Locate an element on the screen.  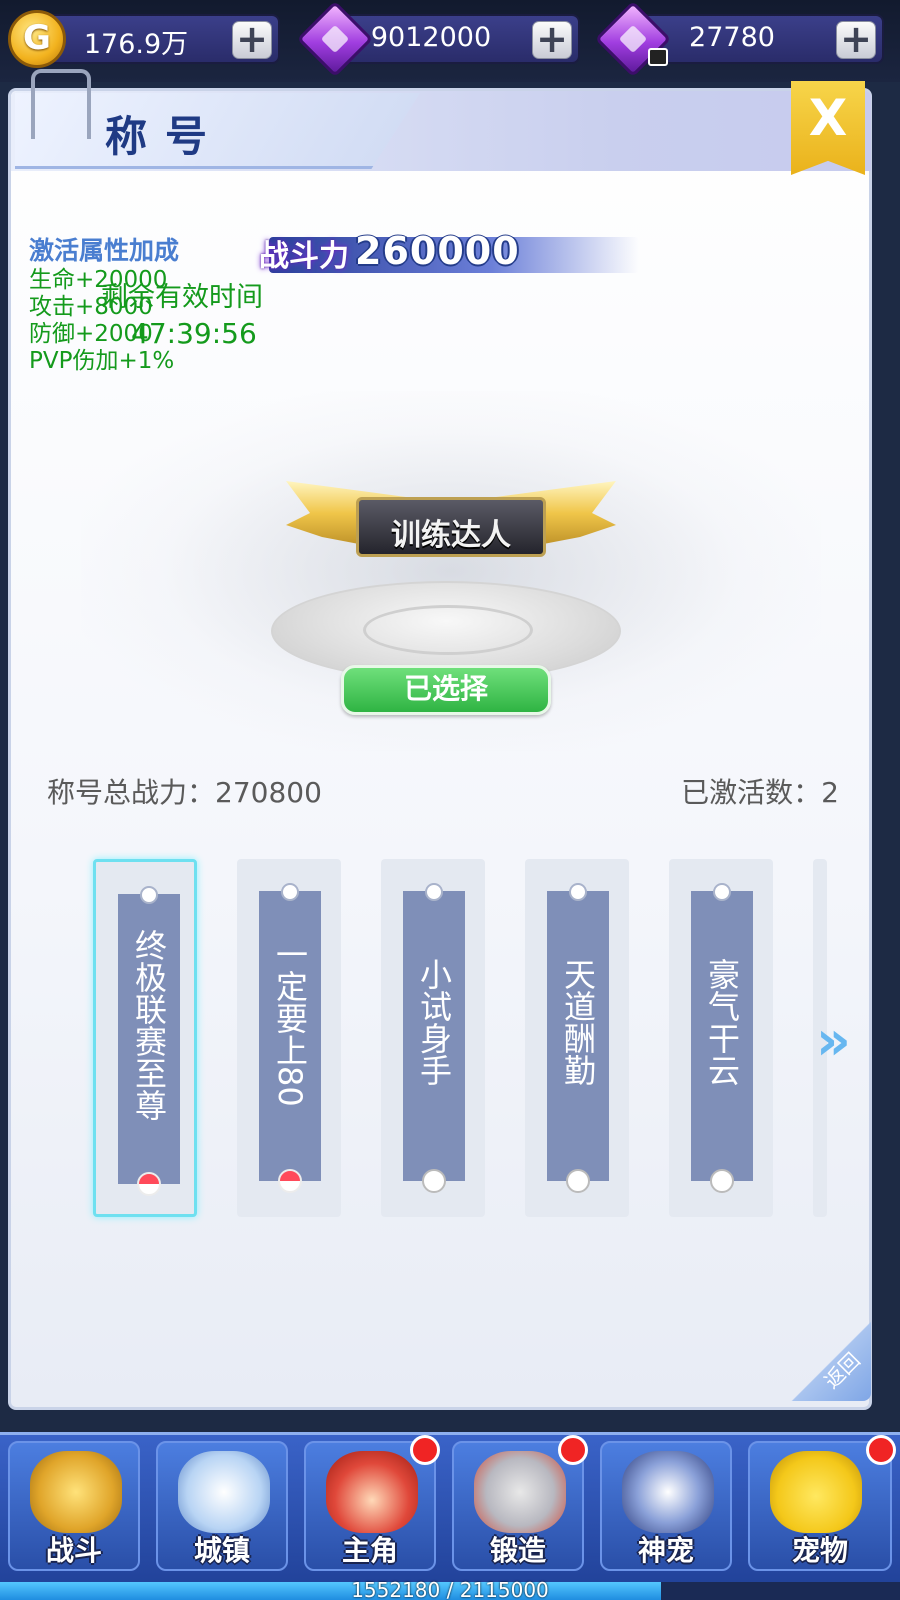
attribute-line: PVP伤加+1% is located at coordinates (102, 361).